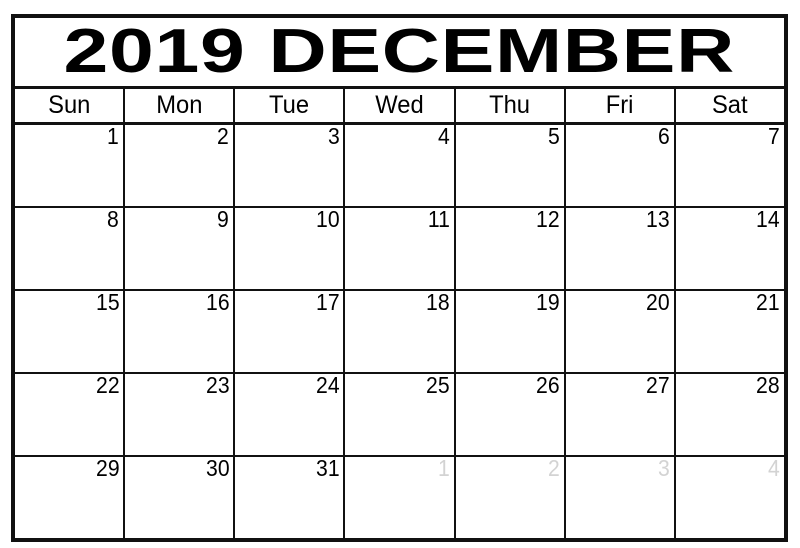 This screenshot has width=800, height=548. What do you see at coordinates (768, 303) in the screenshot?
I see `calendar-day-number: 21` at bounding box center [768, 303].